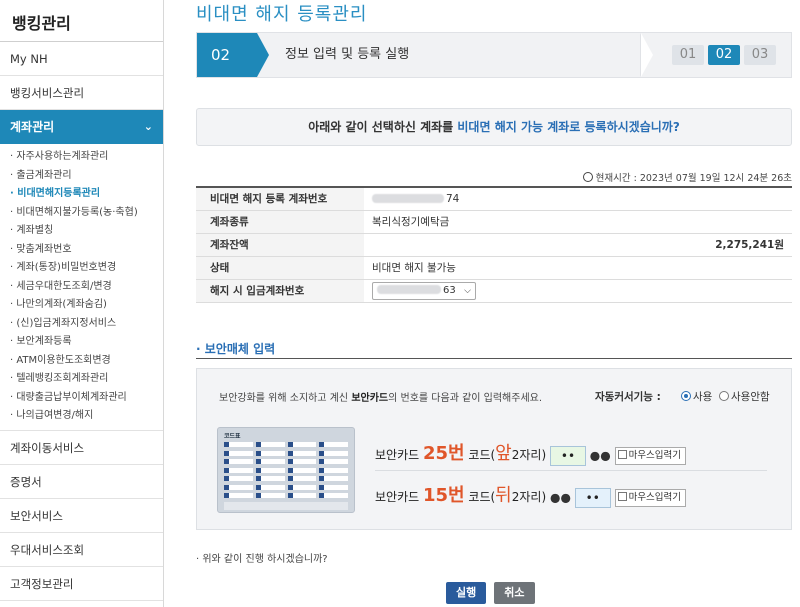 The width and height of the screenshot is (800, 607). I want to click on execute-button: 실행, so click(466, 593).